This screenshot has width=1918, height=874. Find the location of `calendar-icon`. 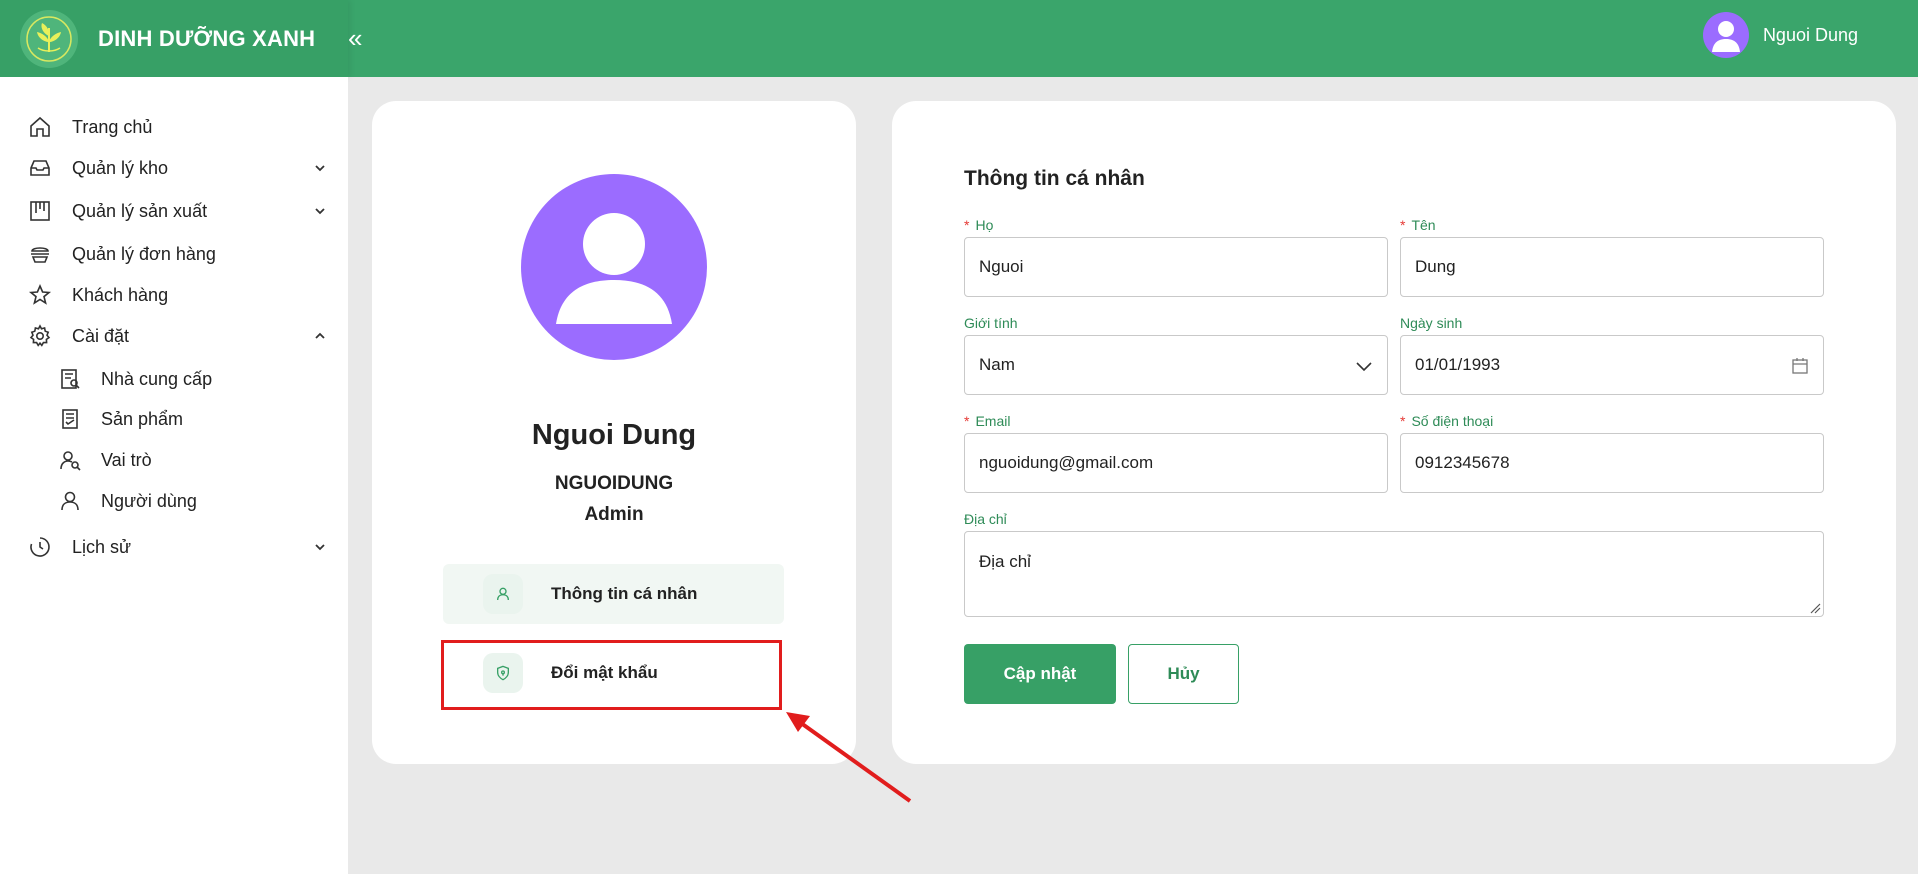

calendar-icon is located at coordinates (1800, 366).